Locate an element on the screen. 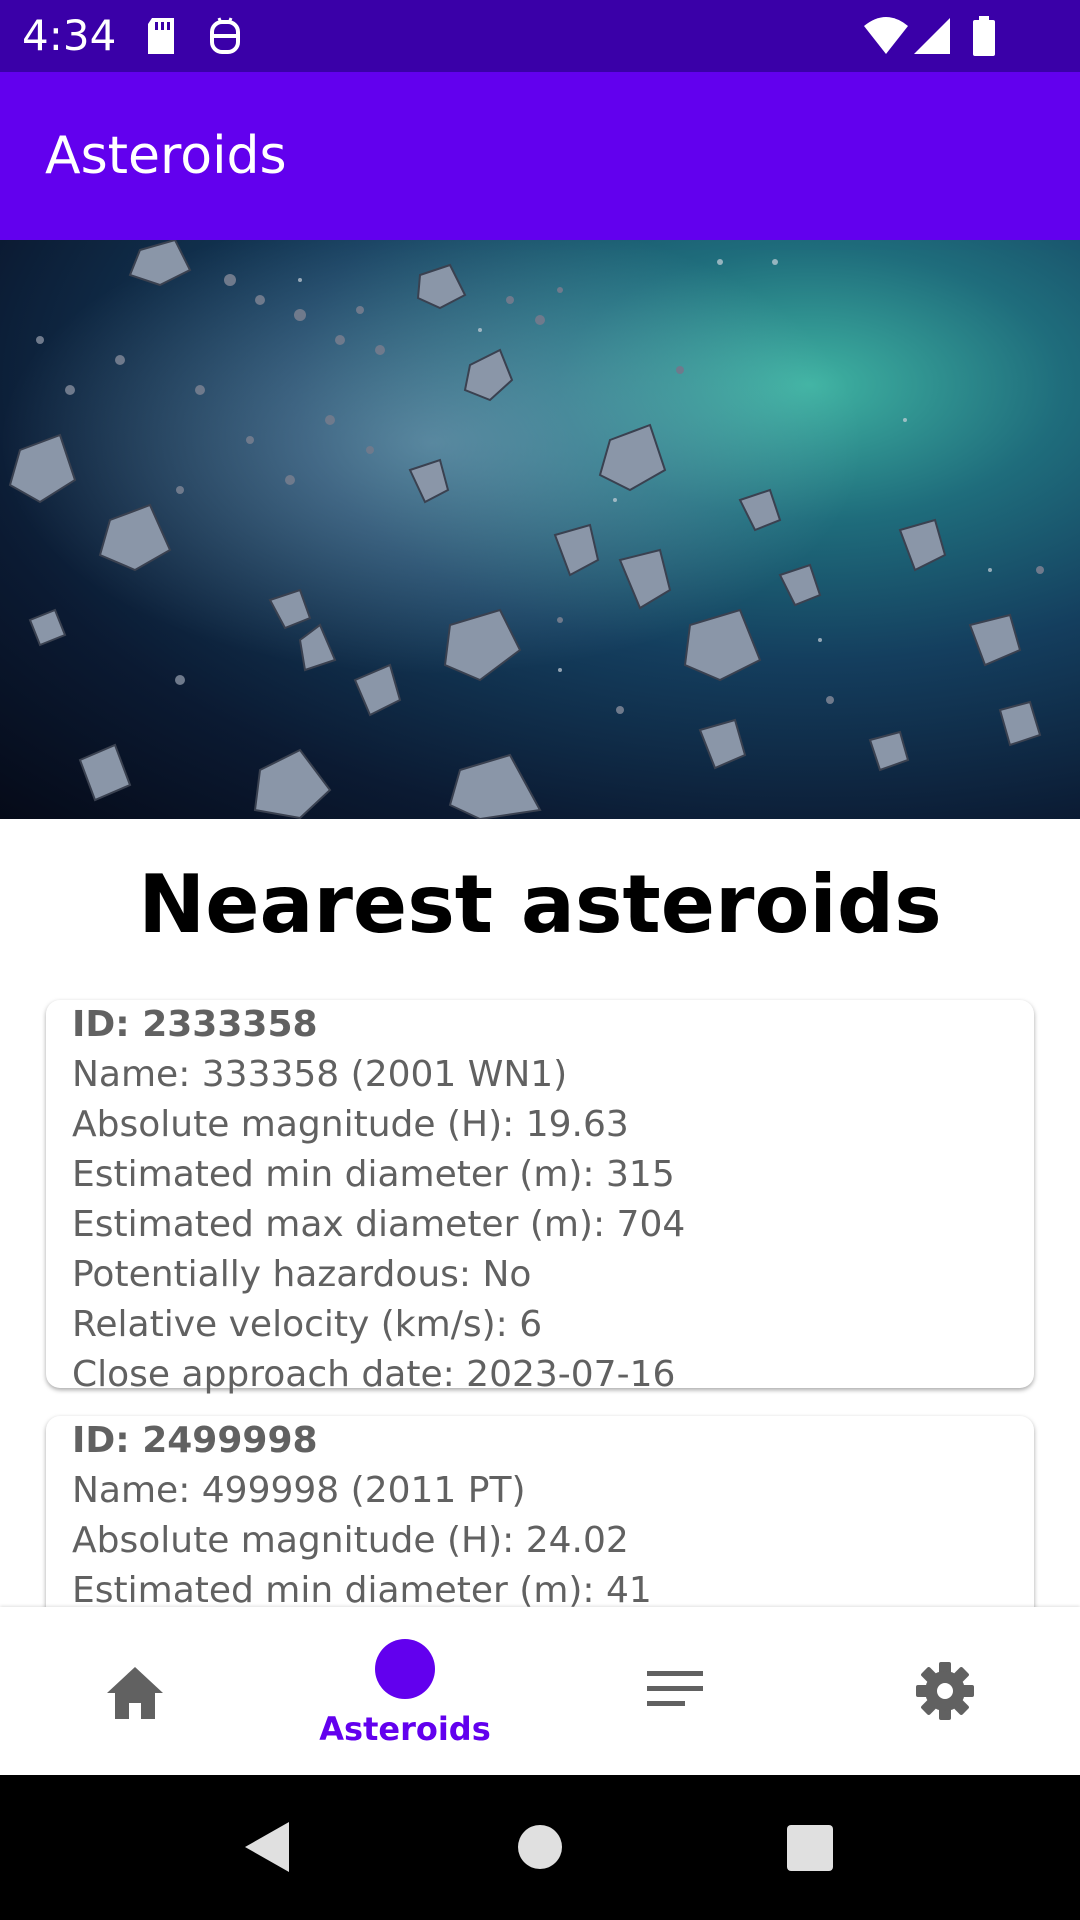 This screenshot has height=1920, width=1080. wifi-icon is located at coordinates (886, 36).